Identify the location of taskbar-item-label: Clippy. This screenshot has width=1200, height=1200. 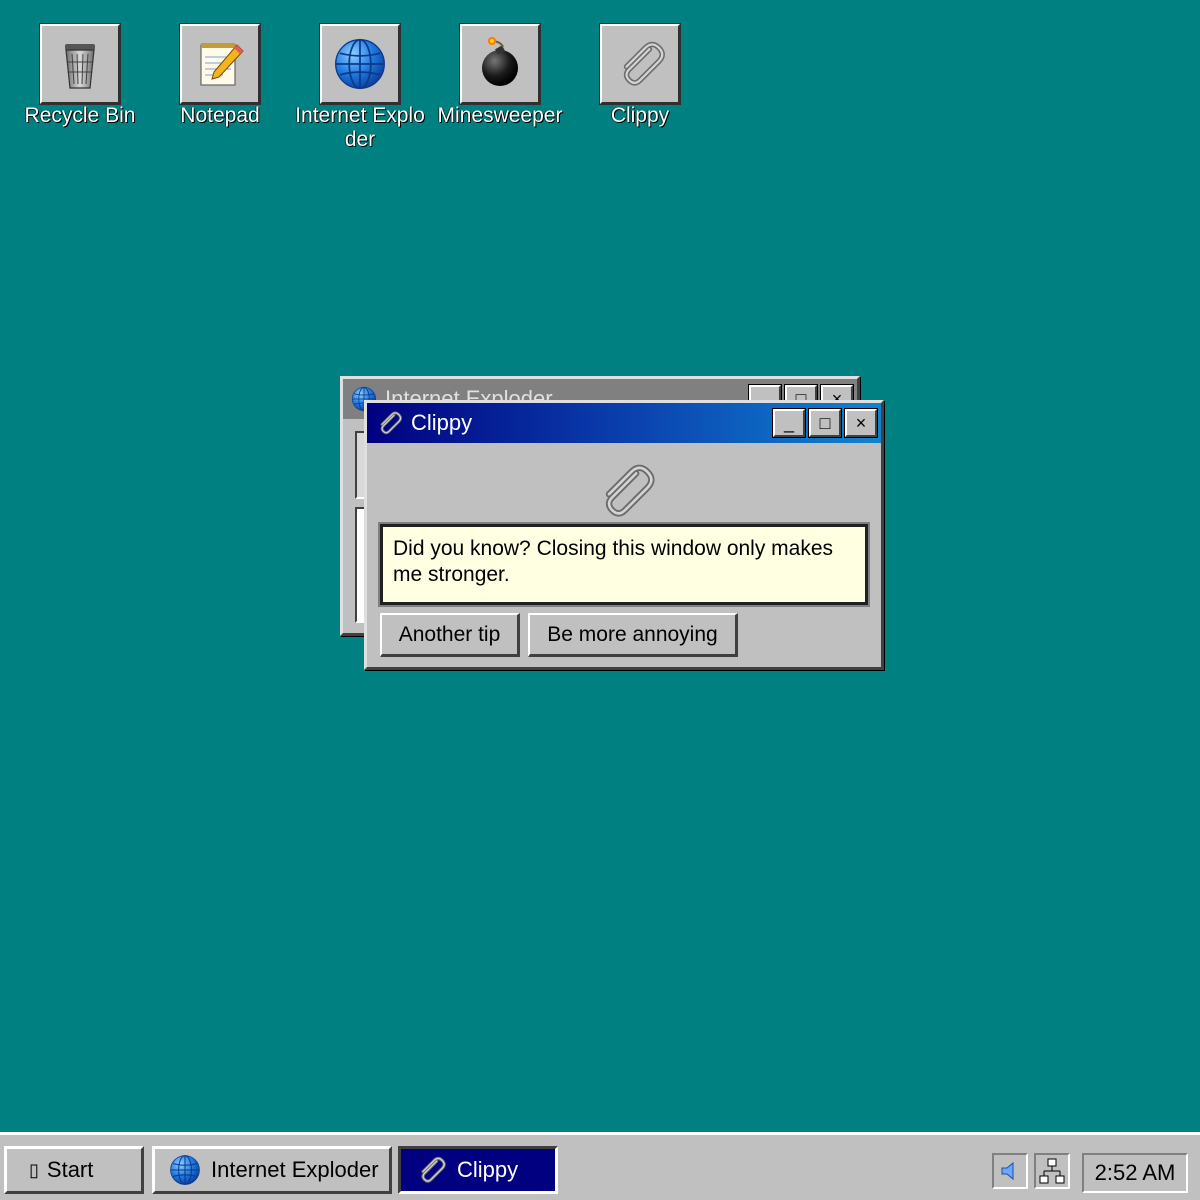
(488, 1169).